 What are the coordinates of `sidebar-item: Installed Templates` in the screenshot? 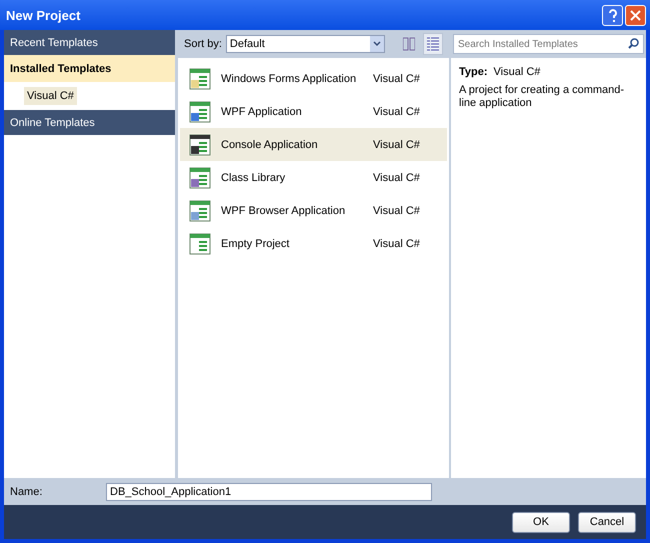 It's located at (89, 68).